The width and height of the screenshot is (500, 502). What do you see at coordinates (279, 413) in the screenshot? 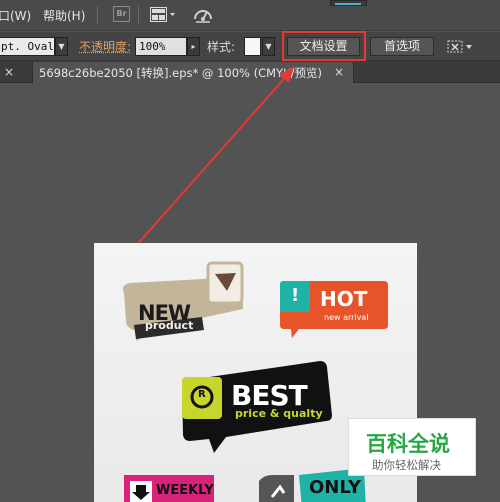
I see `sticker-price-quality-text: price & qualty` at bounding box center [279, 413].